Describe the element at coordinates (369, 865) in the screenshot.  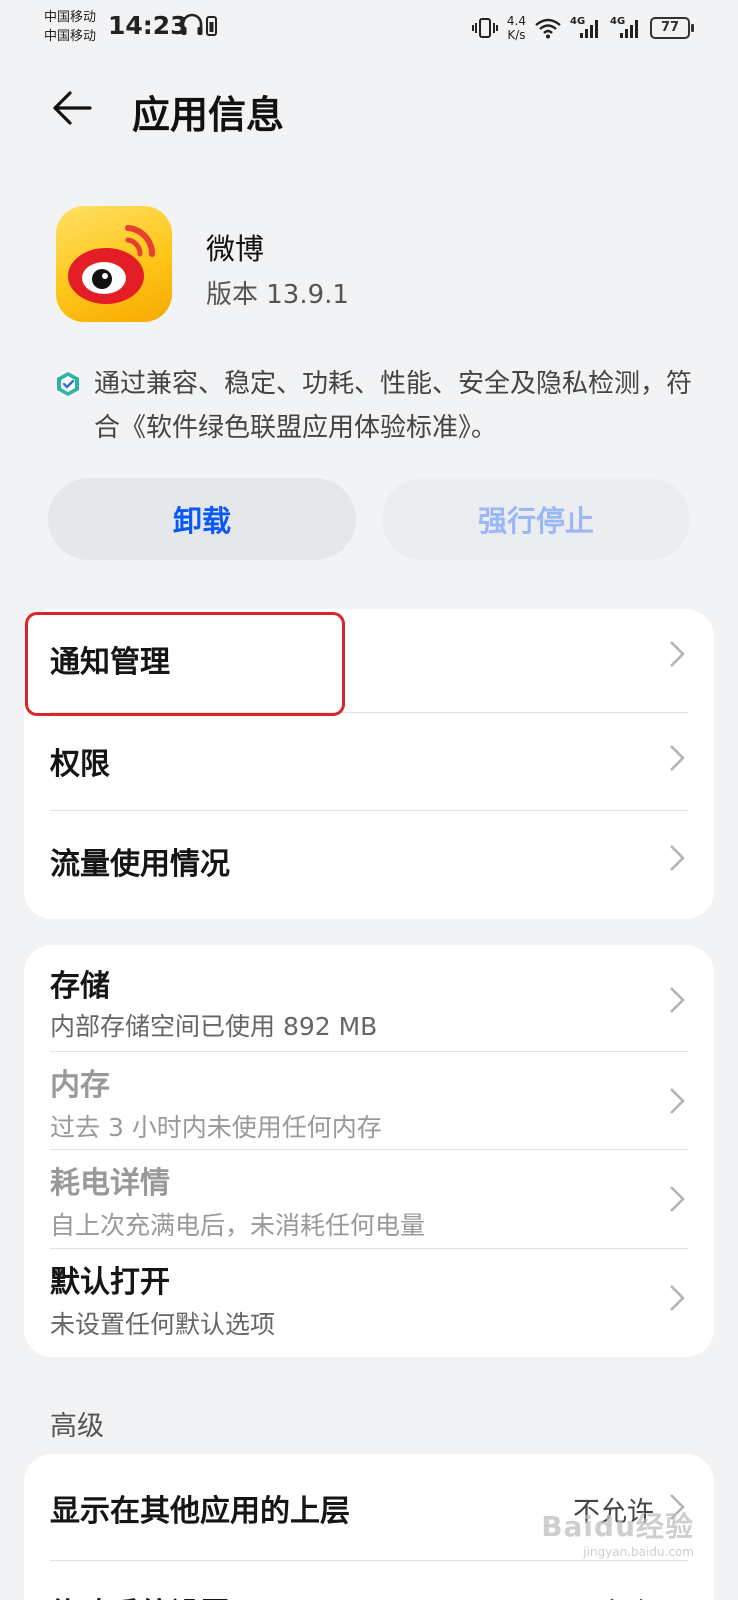
I see `row-data-usage: 流量使用情况` at that location.